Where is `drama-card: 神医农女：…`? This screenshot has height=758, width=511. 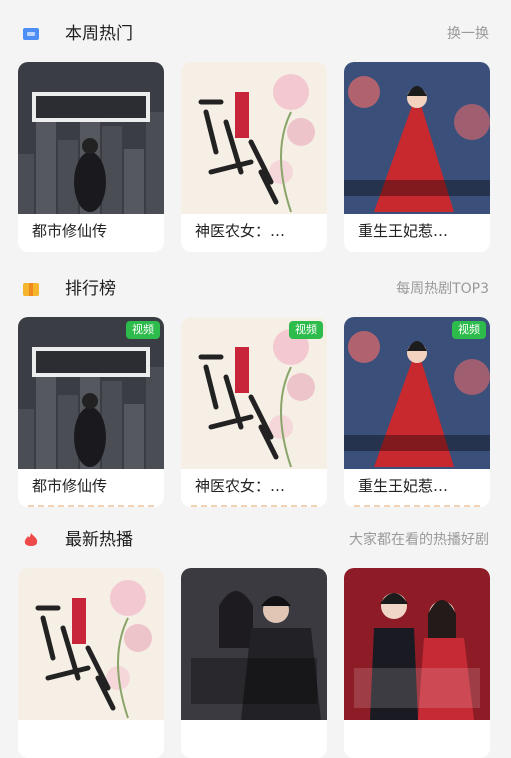
drama-card: 神医农女：… is located at coordinates (254, 157).